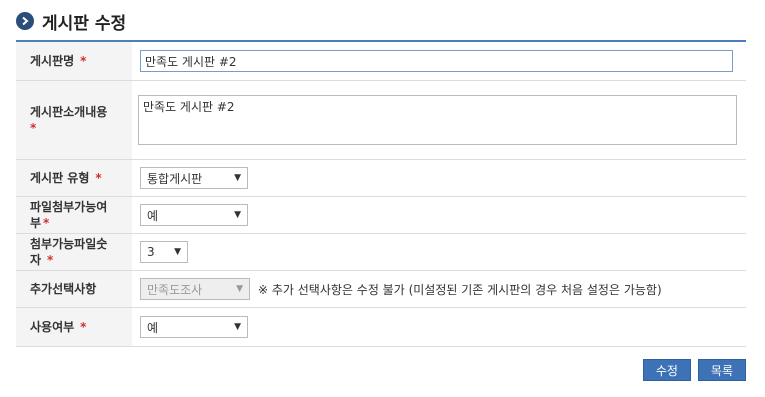 The width and height of the screenshot is (765, 397). What do you see at coordinates (74, 215) in the screenshot?
I see `label-file-attach: 파일첨부가능여 부 *` at bounding box center [74, 215].